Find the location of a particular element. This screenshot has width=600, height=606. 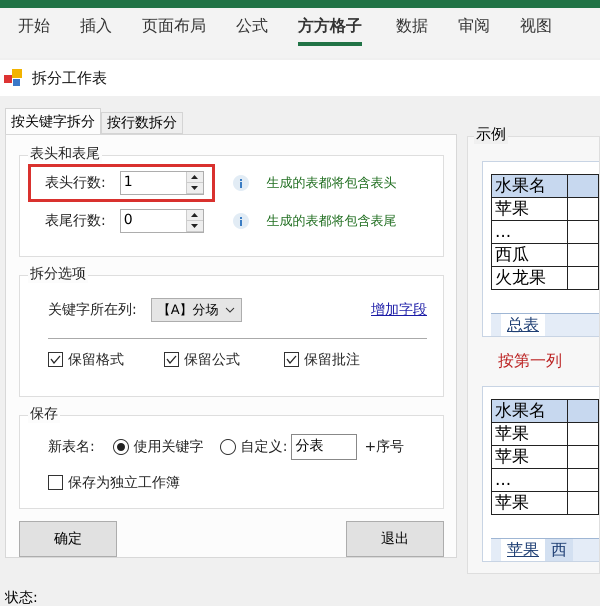

group-title: 示例 is located at coordinates (491, 134).